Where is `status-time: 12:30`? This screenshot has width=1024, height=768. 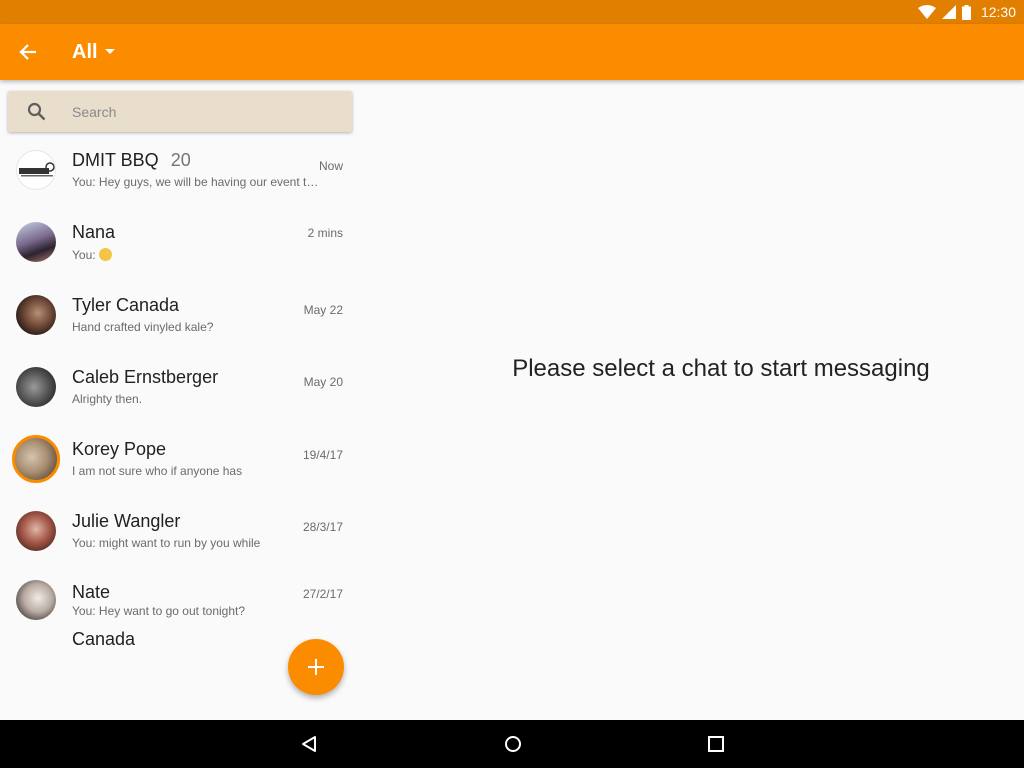
status-time: 12:30 is located at coordinates (998, 12).